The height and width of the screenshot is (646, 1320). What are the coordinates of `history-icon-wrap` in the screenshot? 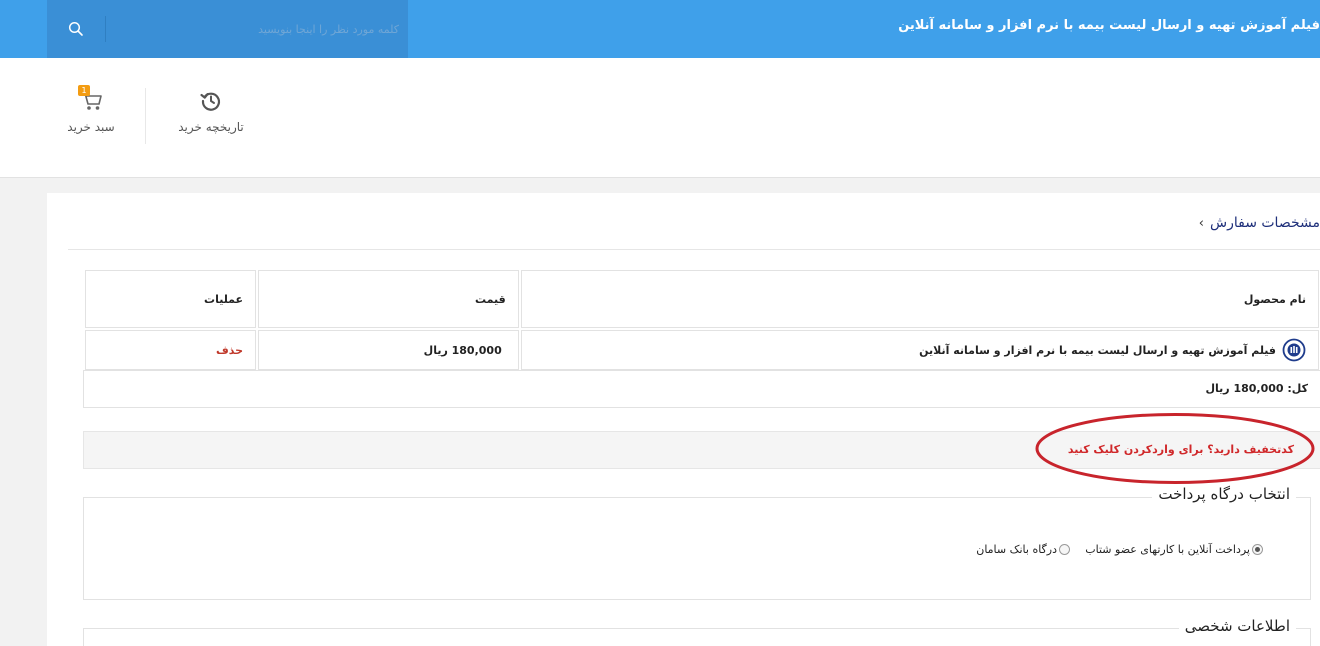 It's located at (211, 101).